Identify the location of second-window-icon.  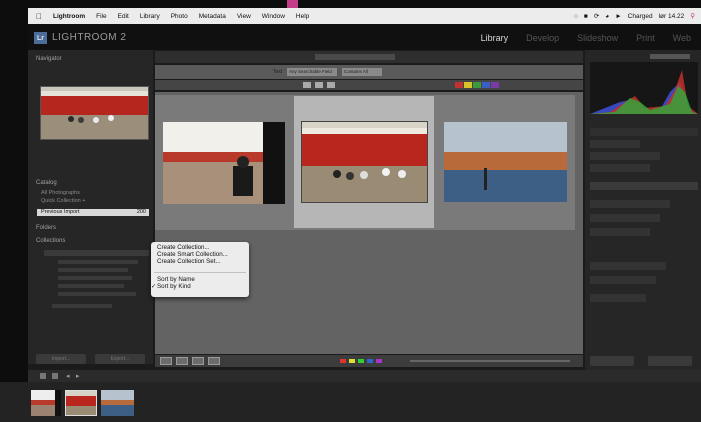
(43, 376).